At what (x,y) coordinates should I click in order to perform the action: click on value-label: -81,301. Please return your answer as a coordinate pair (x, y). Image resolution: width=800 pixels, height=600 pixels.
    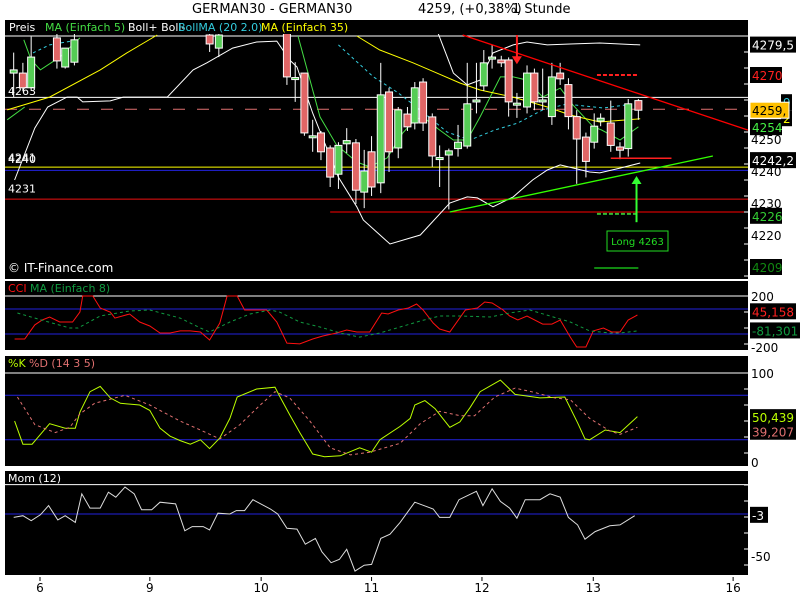
    Looking at the image, I should click on (775, 331).